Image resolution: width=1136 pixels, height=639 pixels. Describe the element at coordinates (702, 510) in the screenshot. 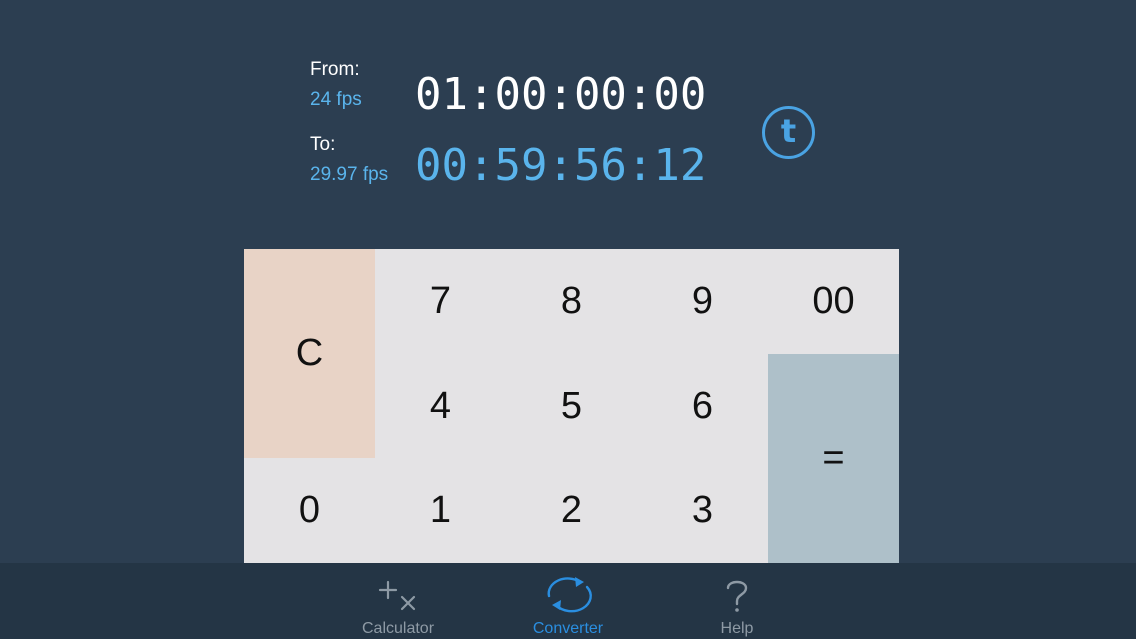

I see `key-3: 3` at that location.